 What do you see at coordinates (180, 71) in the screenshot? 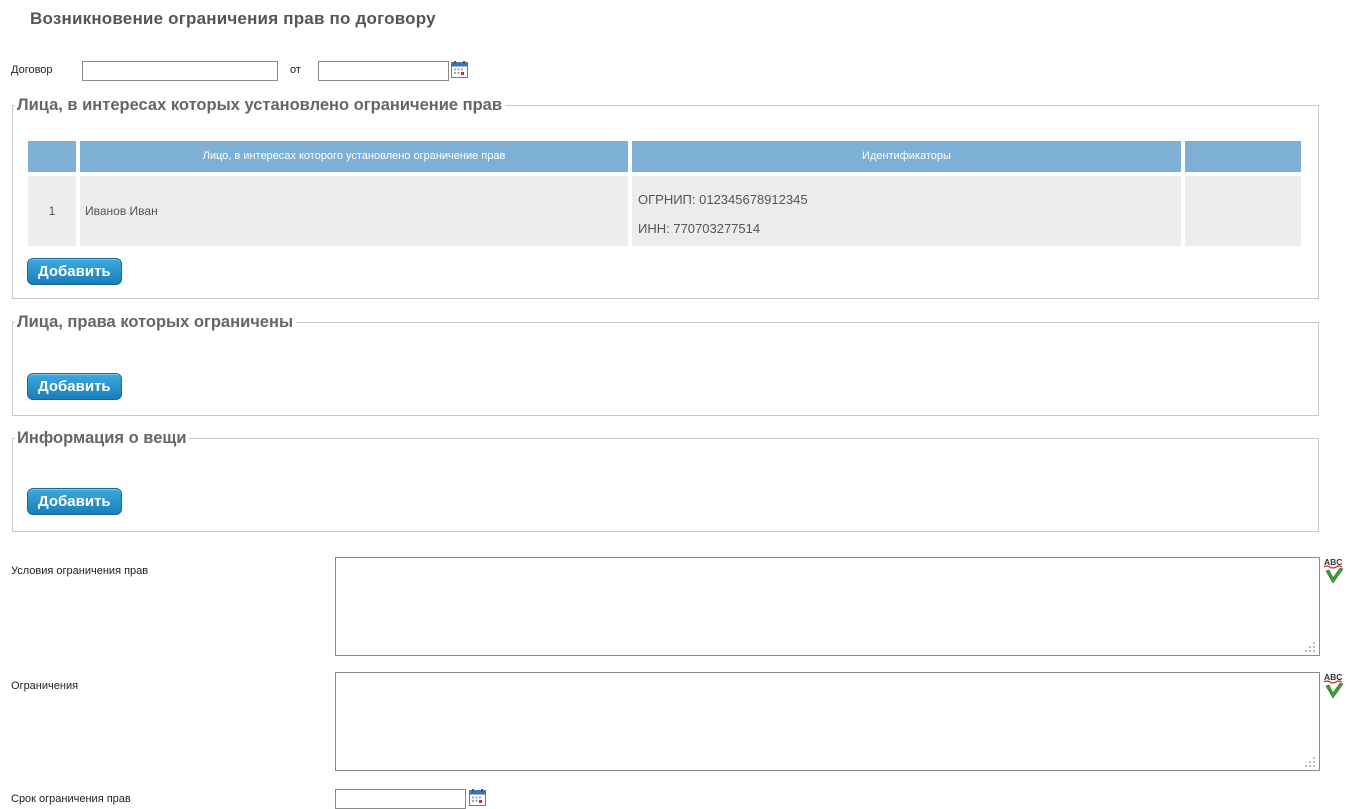
I see `contract-number-input` at bounding box center [180, 71].